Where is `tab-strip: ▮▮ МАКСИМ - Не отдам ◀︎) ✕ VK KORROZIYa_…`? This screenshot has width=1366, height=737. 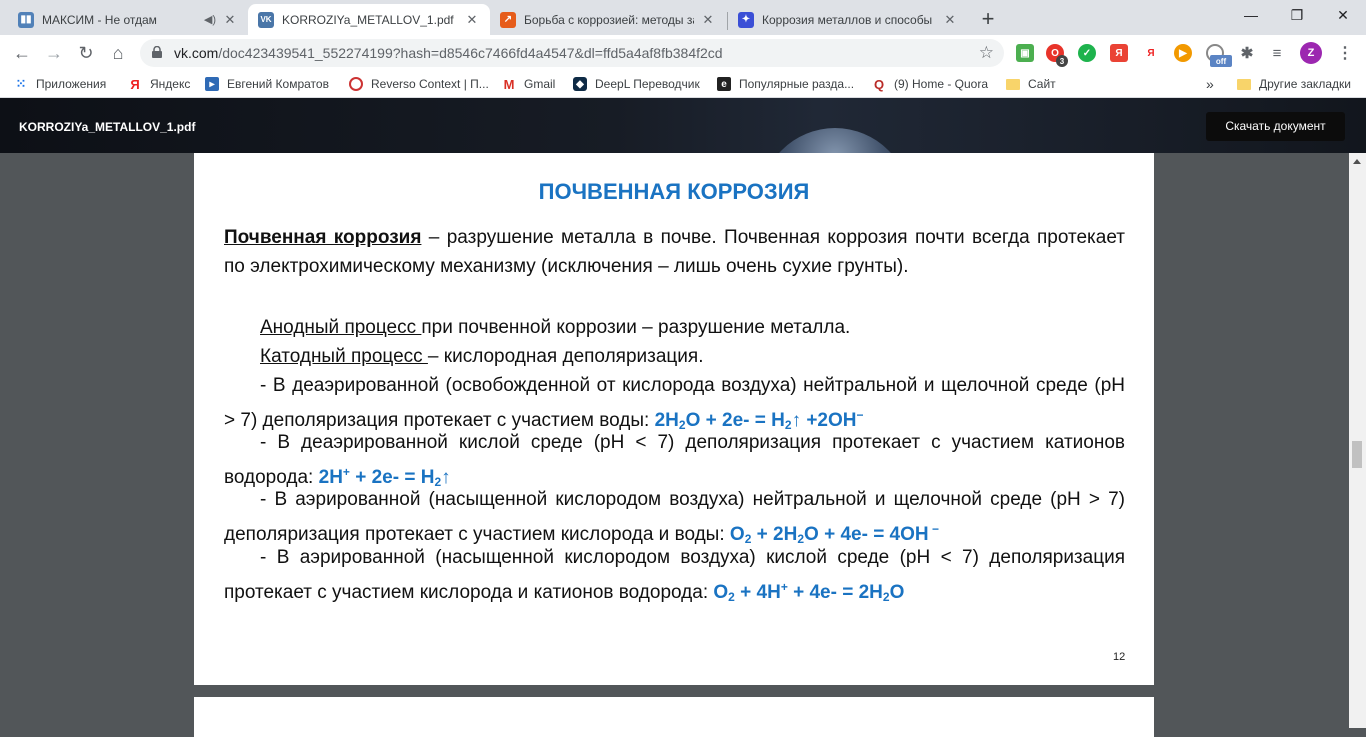
tab-strip: ▮▮ МАКСИМ - Не отдам ◀︎) ✕ VK KORROZIYa_… is located at coordinates (683, 17).